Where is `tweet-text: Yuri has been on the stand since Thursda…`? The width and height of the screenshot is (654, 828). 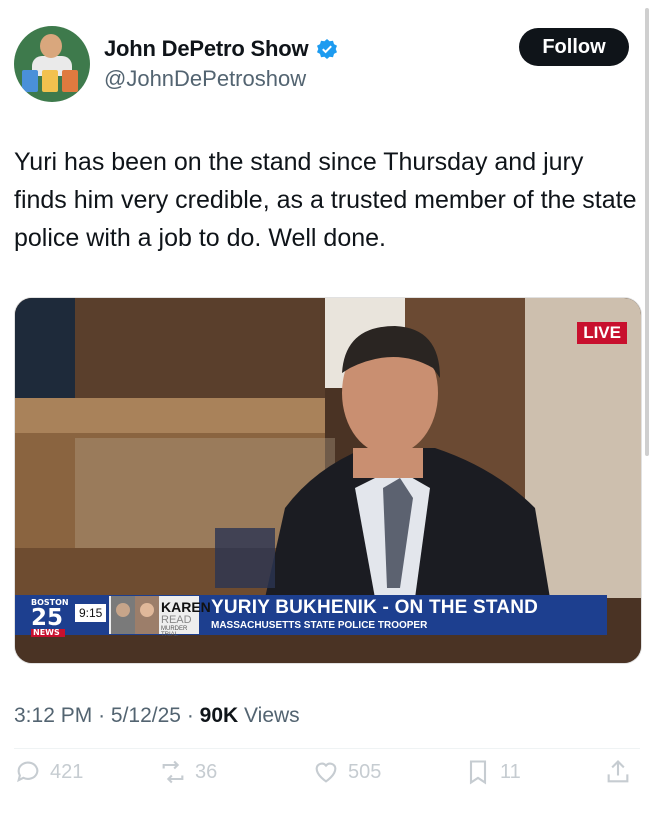 tweet-text: Yuri has been on the stand since Thursda… is located at coordinates (325, 200).